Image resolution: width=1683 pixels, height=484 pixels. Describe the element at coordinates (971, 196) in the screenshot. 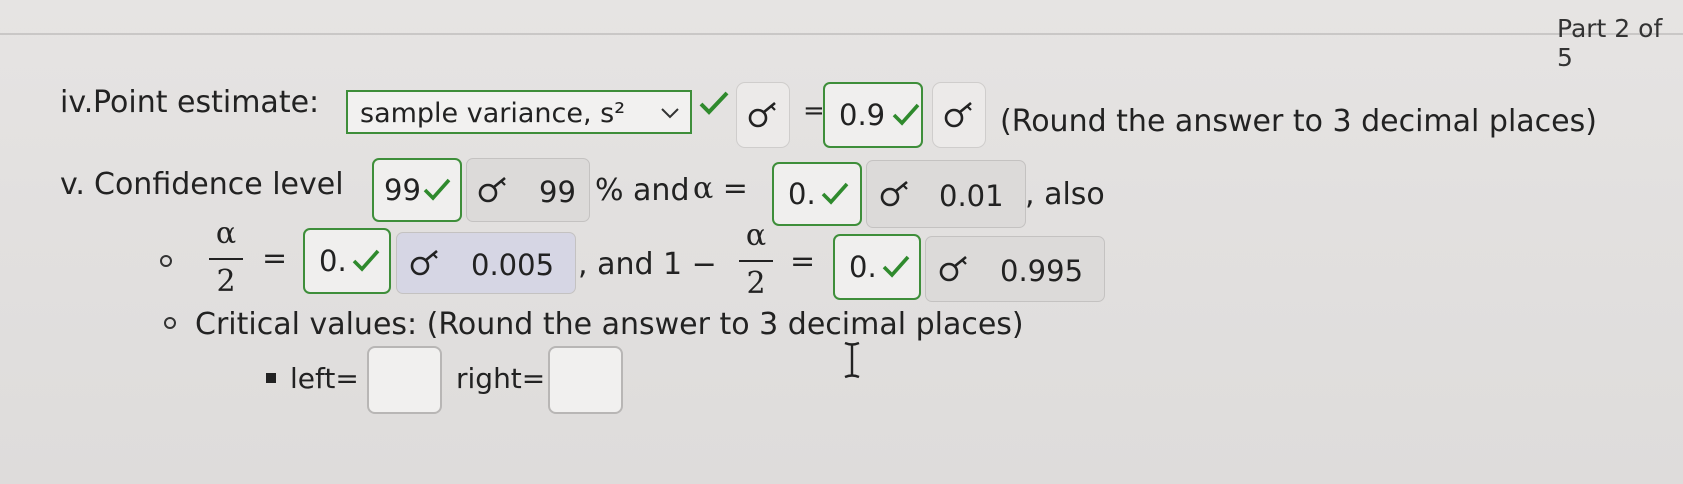

I see `alpha-revealed-value: 0.01` at that location.